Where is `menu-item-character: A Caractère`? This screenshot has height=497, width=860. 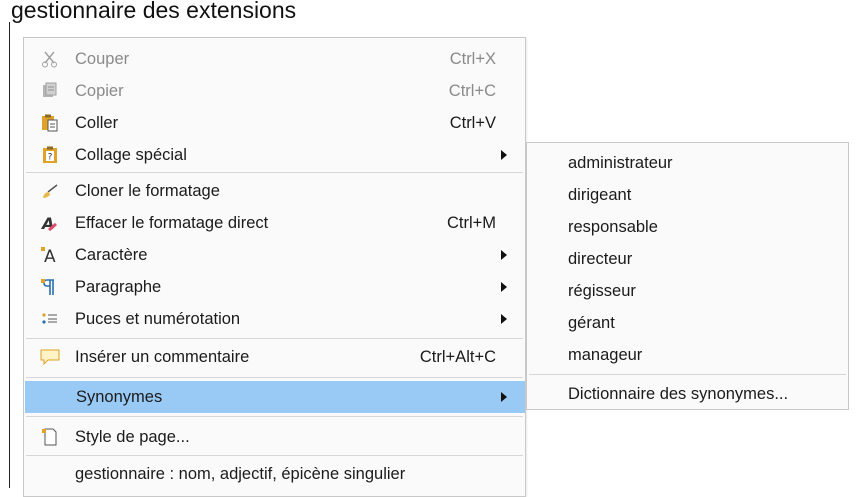 menu-item-character: A Caractère is located at coordinates (274, 255).